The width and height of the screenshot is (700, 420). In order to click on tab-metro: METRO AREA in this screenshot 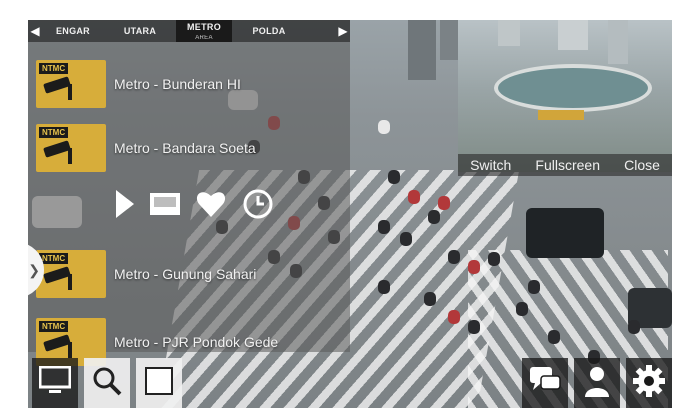, I will do `click(204, 31)`.